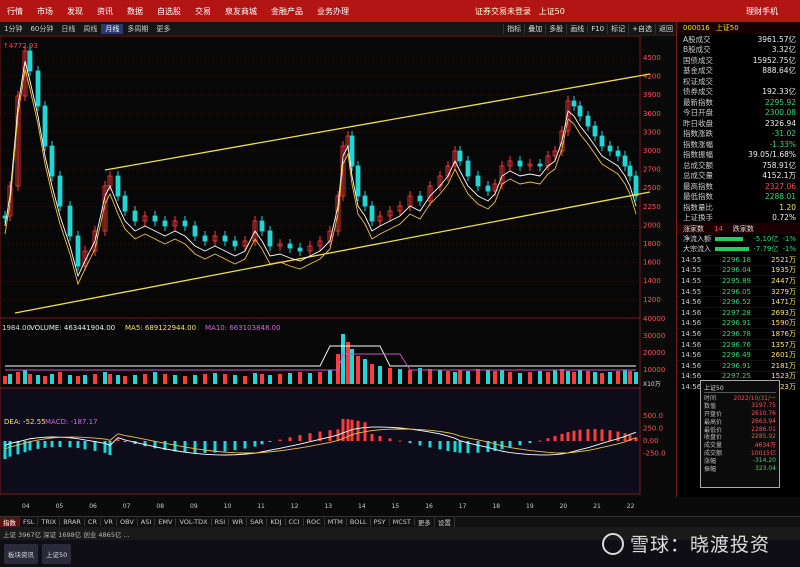 The width and height of the screenshot is (800, 567). What do you see at coordinates (72, 522) in the screenshot?
I see `indicator-tab: BRAR` at bounding box center [72, 522].